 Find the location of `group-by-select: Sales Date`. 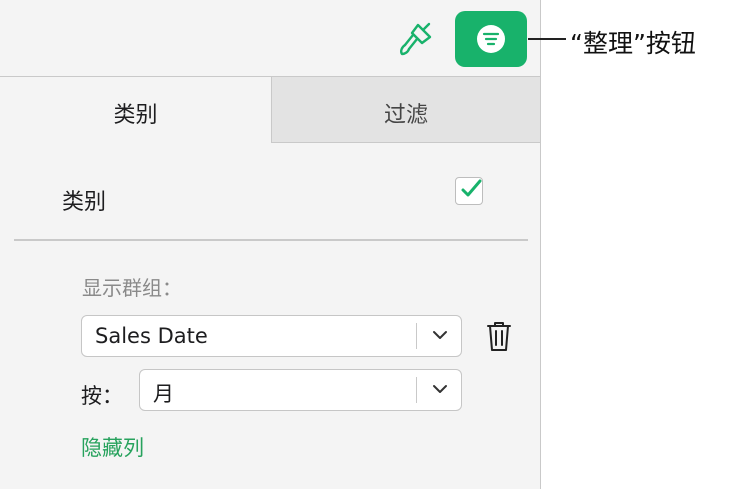

group-by-select: Sales Date is located at coordinates (271, 336).